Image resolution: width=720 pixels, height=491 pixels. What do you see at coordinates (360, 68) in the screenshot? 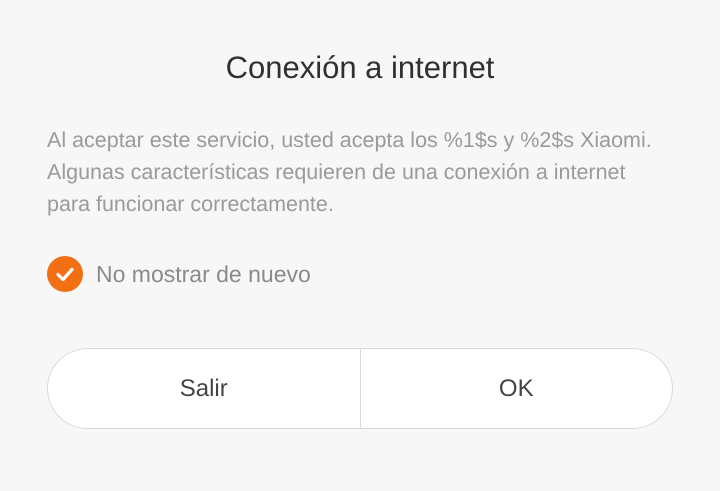
I see `dialog-title: Conexión a internet` at bounding box center [360, 68].